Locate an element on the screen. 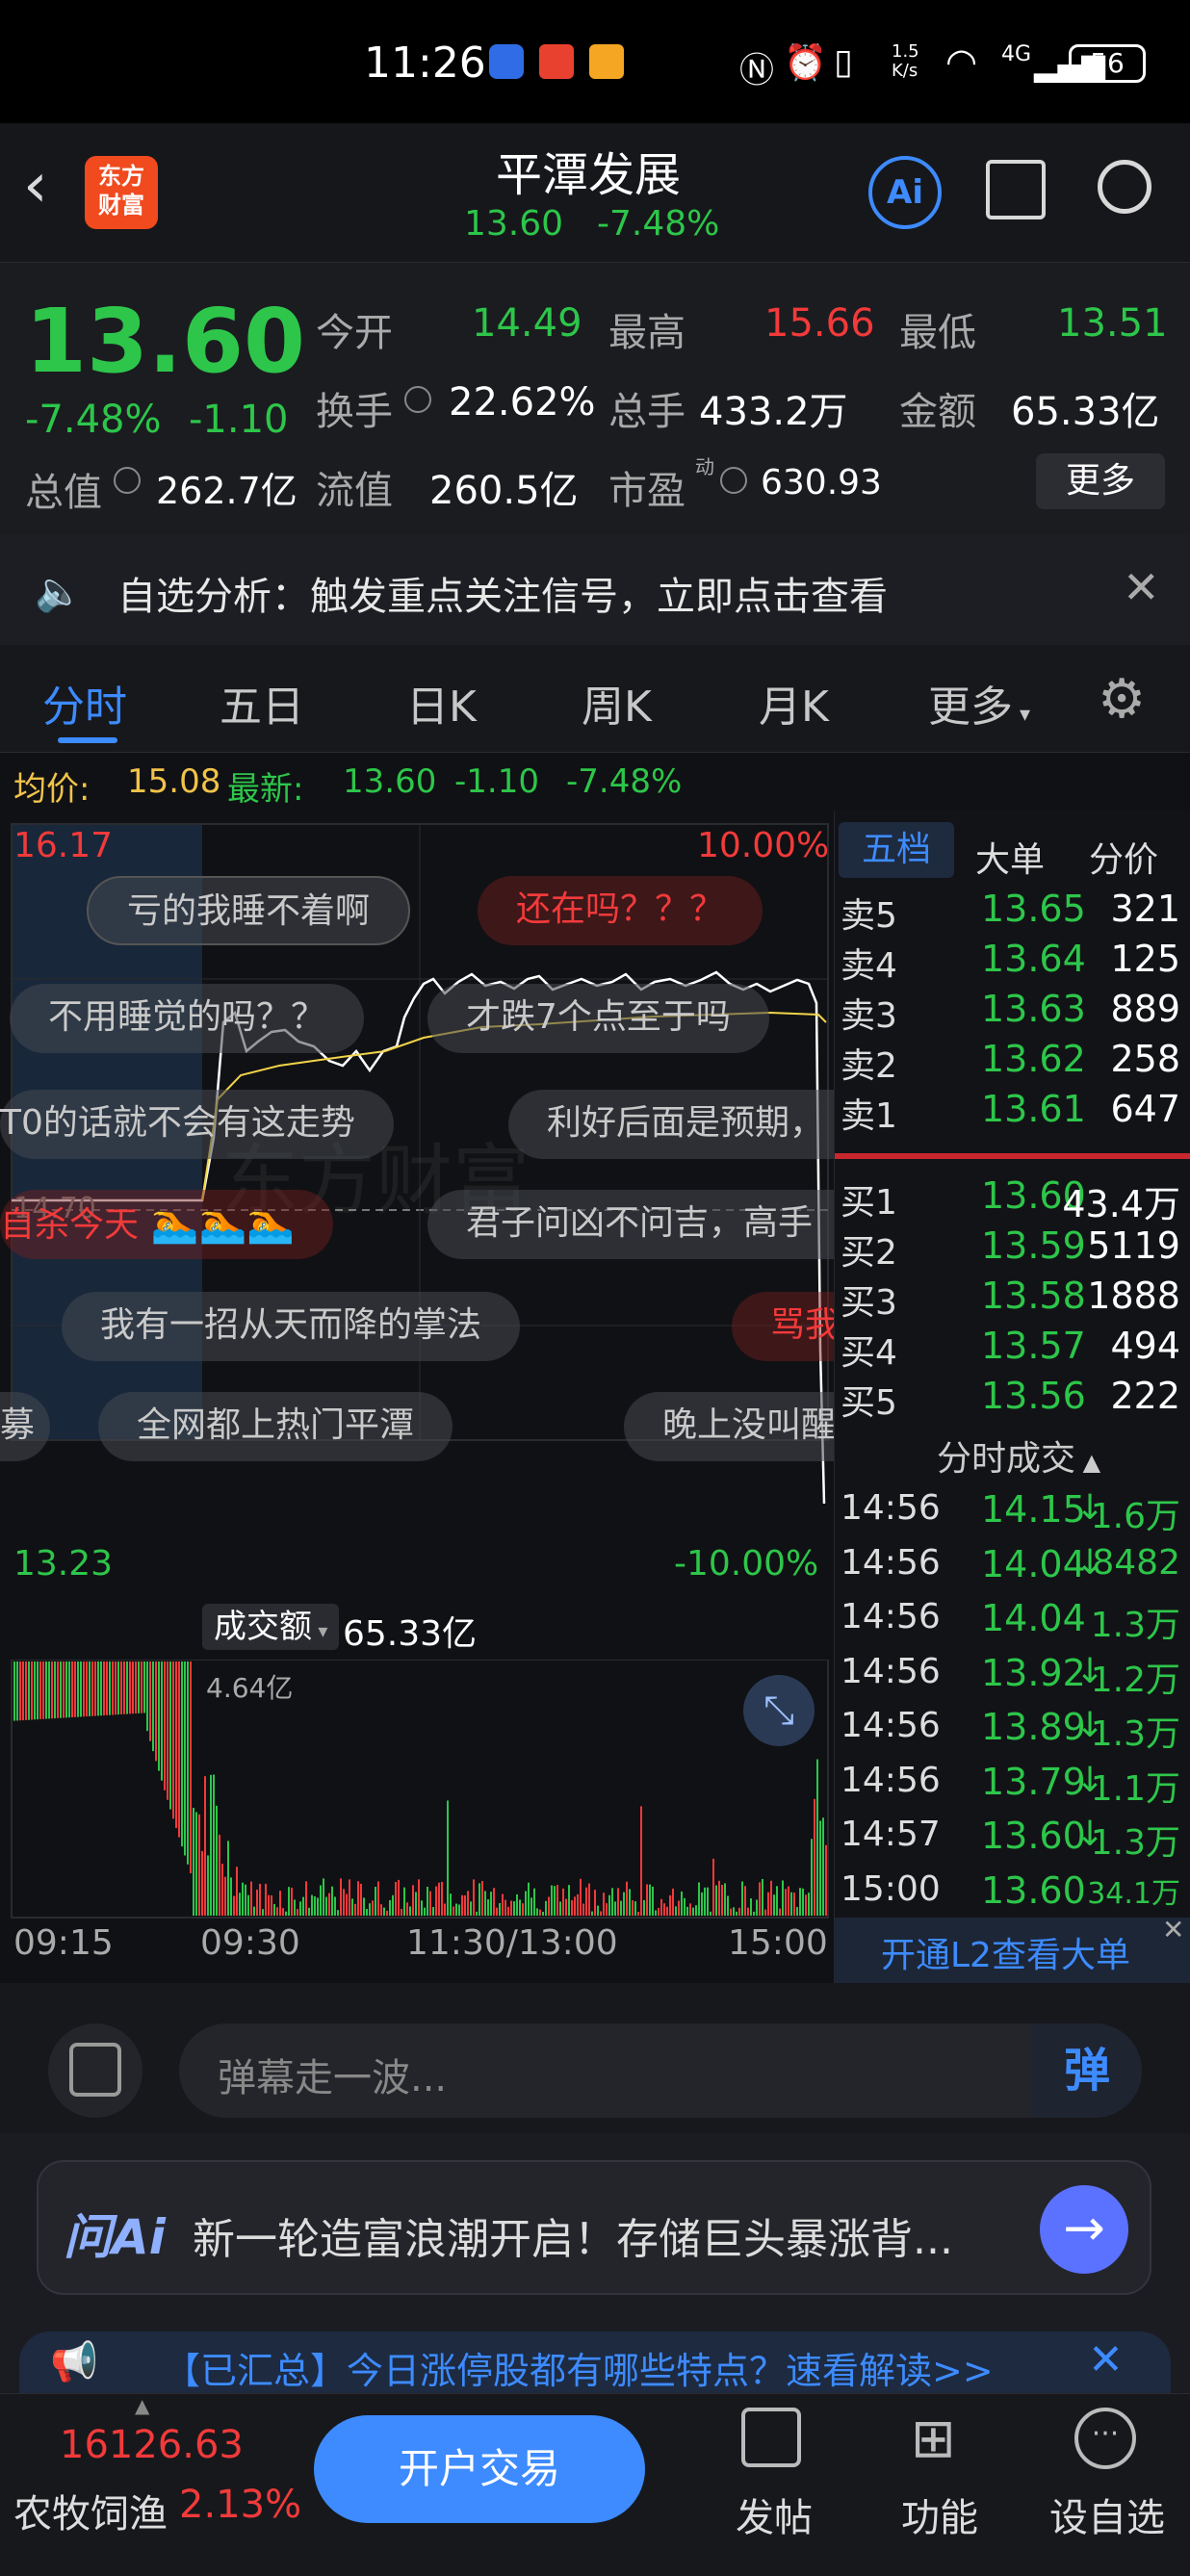 The width and height of the screenshot is (1190, 2576). danmu-bubble: 不用睡觉的吗？？ is located at coordinates (188, 1019).